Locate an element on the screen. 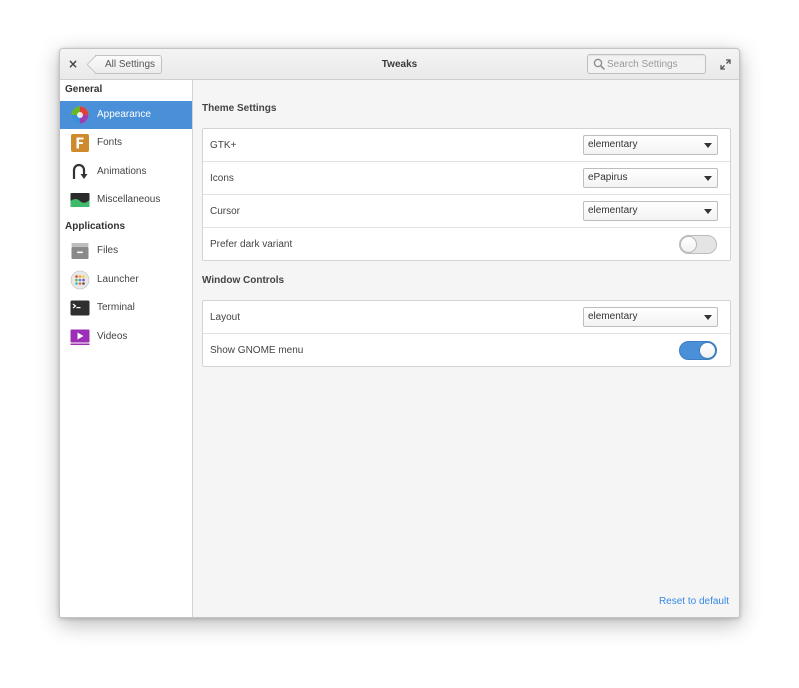 The height and width of the screenshot is (688, 799). cursor-row: Cursor elementary is located at coordinates (466, 211).